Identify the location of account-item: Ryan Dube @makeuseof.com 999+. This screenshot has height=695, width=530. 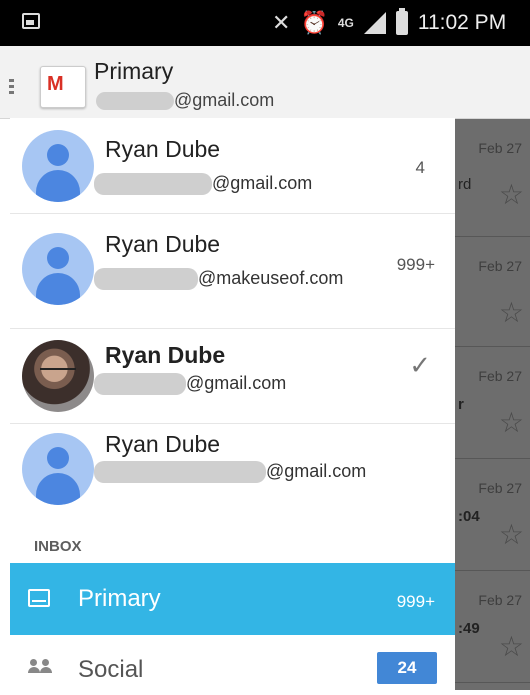
(232, 271).